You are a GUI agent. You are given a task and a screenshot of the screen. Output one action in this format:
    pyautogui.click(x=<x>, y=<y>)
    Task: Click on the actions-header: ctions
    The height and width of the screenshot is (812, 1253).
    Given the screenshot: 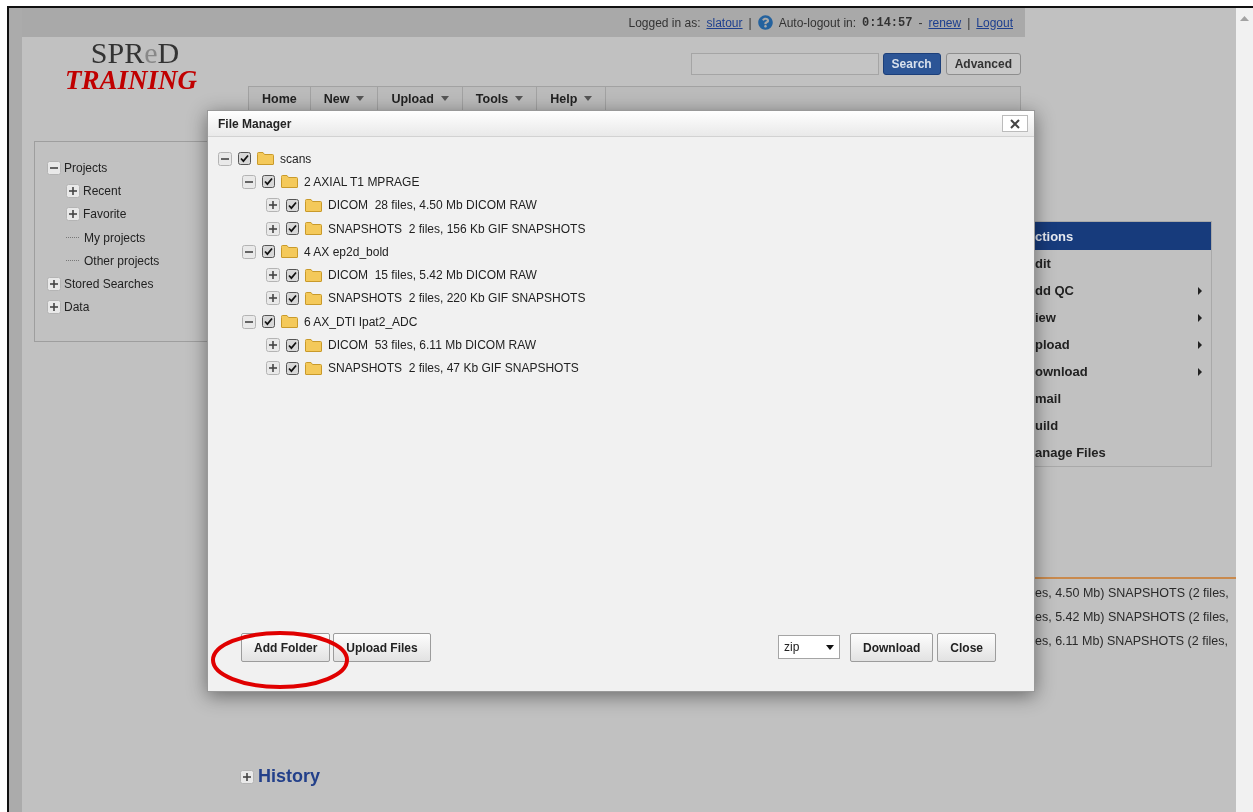 What is the action you would take?
    pyautogui.click(x=1123, y=236)
    